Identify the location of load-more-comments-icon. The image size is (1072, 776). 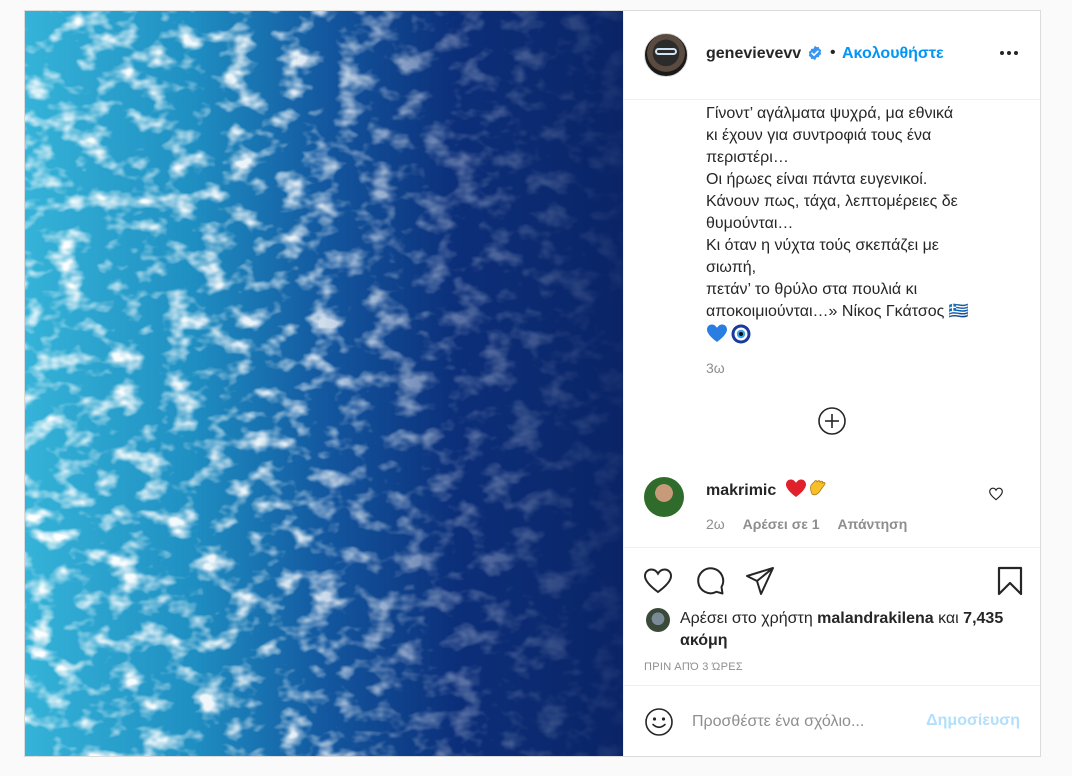
(832, 421).